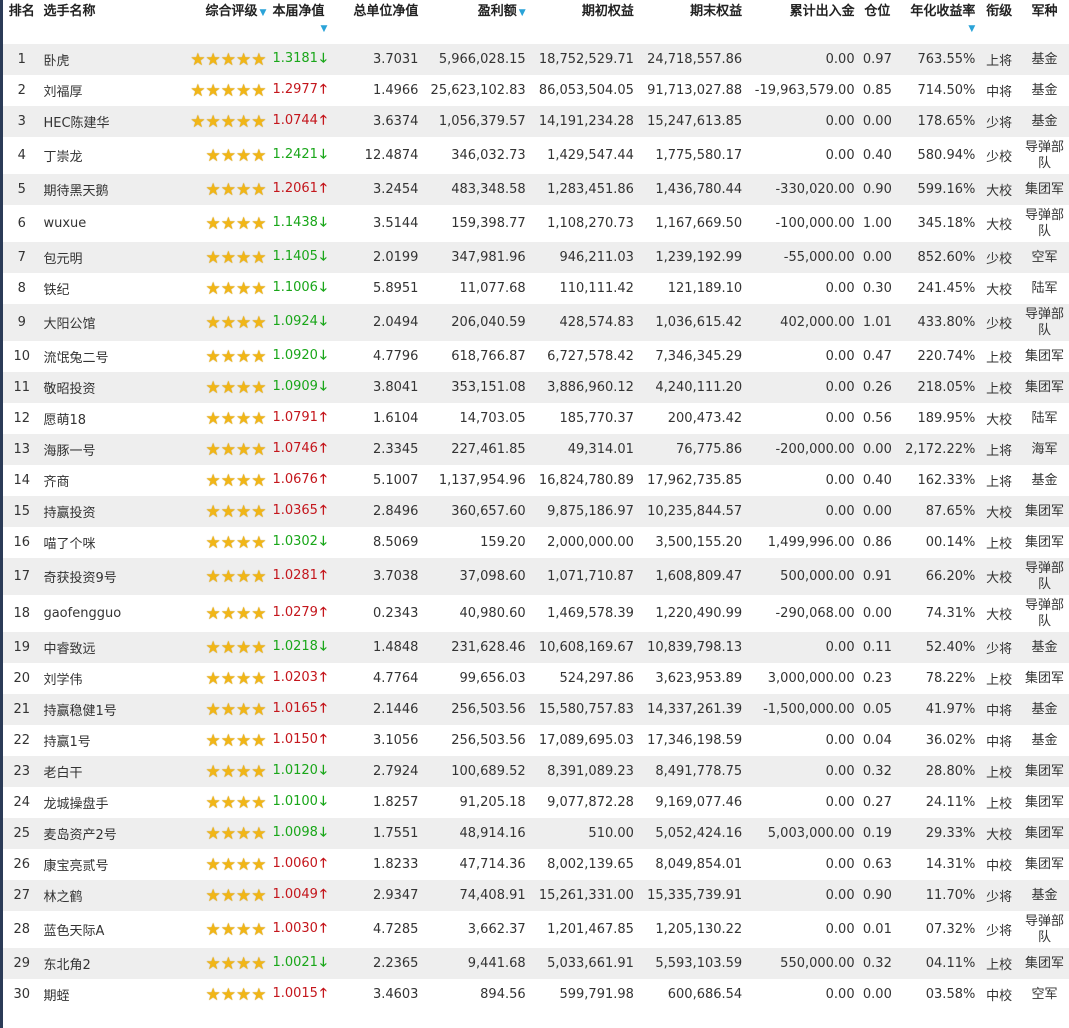 The image size is (1069, 1028). What do you see at coordinates (475, 480) in the screenshot?
I see `profit-cell: 1,137,954.96` at bounding box center [475, 480].